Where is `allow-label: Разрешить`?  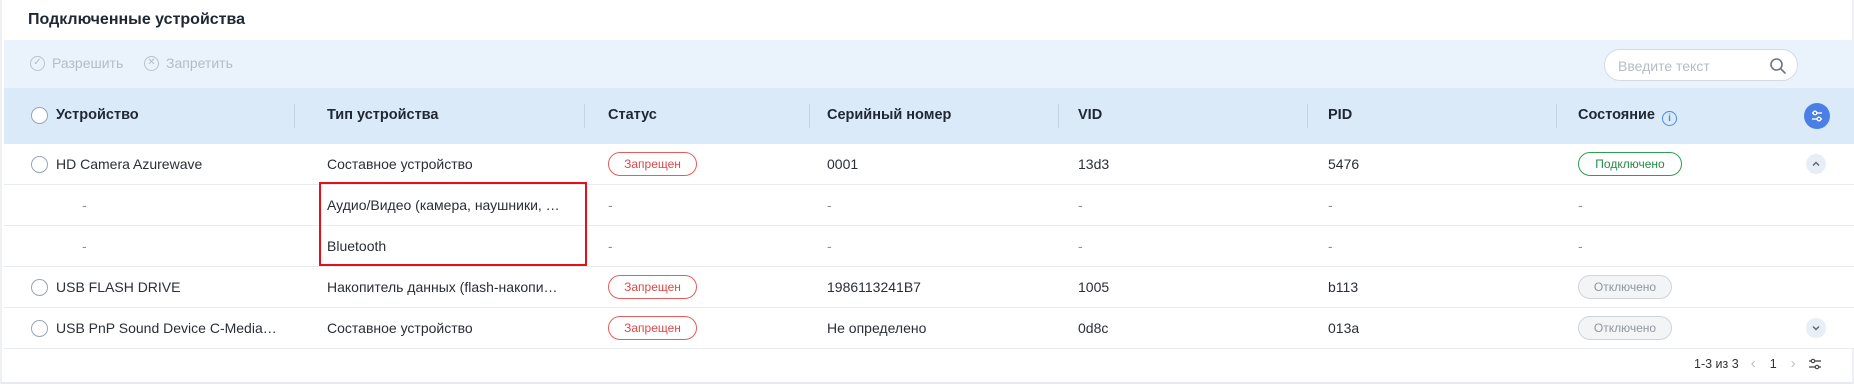 allow-label: Разрешить is located at coordinates (88, 63).